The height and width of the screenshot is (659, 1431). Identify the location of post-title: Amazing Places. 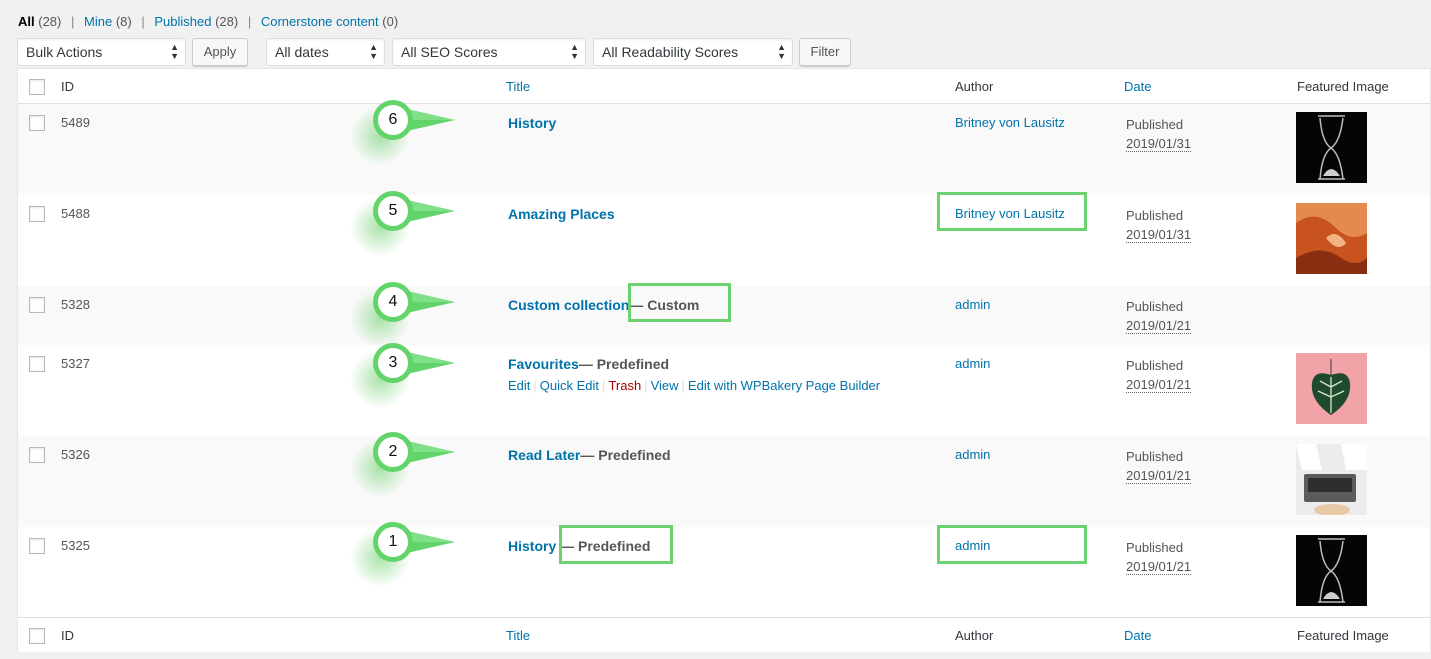
(561, 214).